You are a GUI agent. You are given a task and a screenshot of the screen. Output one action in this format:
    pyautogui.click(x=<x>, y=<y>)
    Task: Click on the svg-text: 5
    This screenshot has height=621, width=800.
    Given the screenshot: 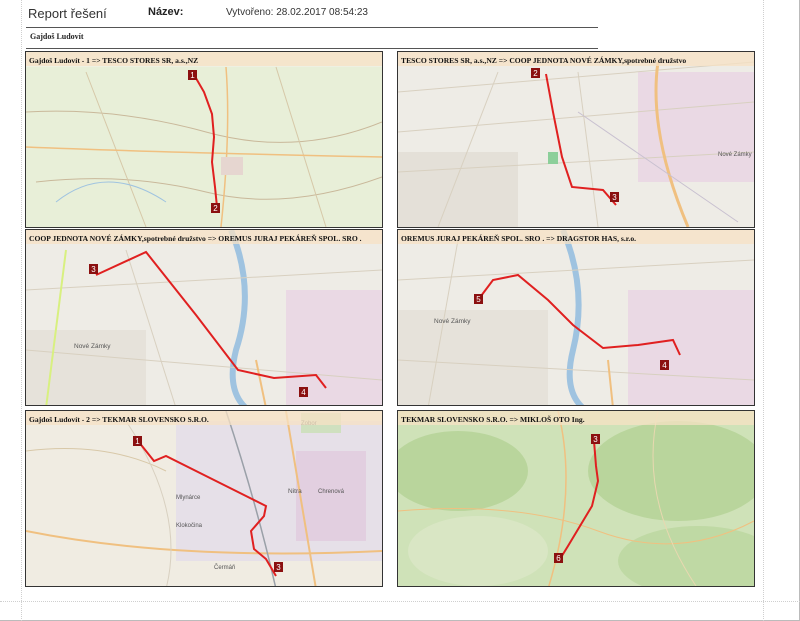 What is the action you would take?
    pyautogui.click(x=478, y=299)
    